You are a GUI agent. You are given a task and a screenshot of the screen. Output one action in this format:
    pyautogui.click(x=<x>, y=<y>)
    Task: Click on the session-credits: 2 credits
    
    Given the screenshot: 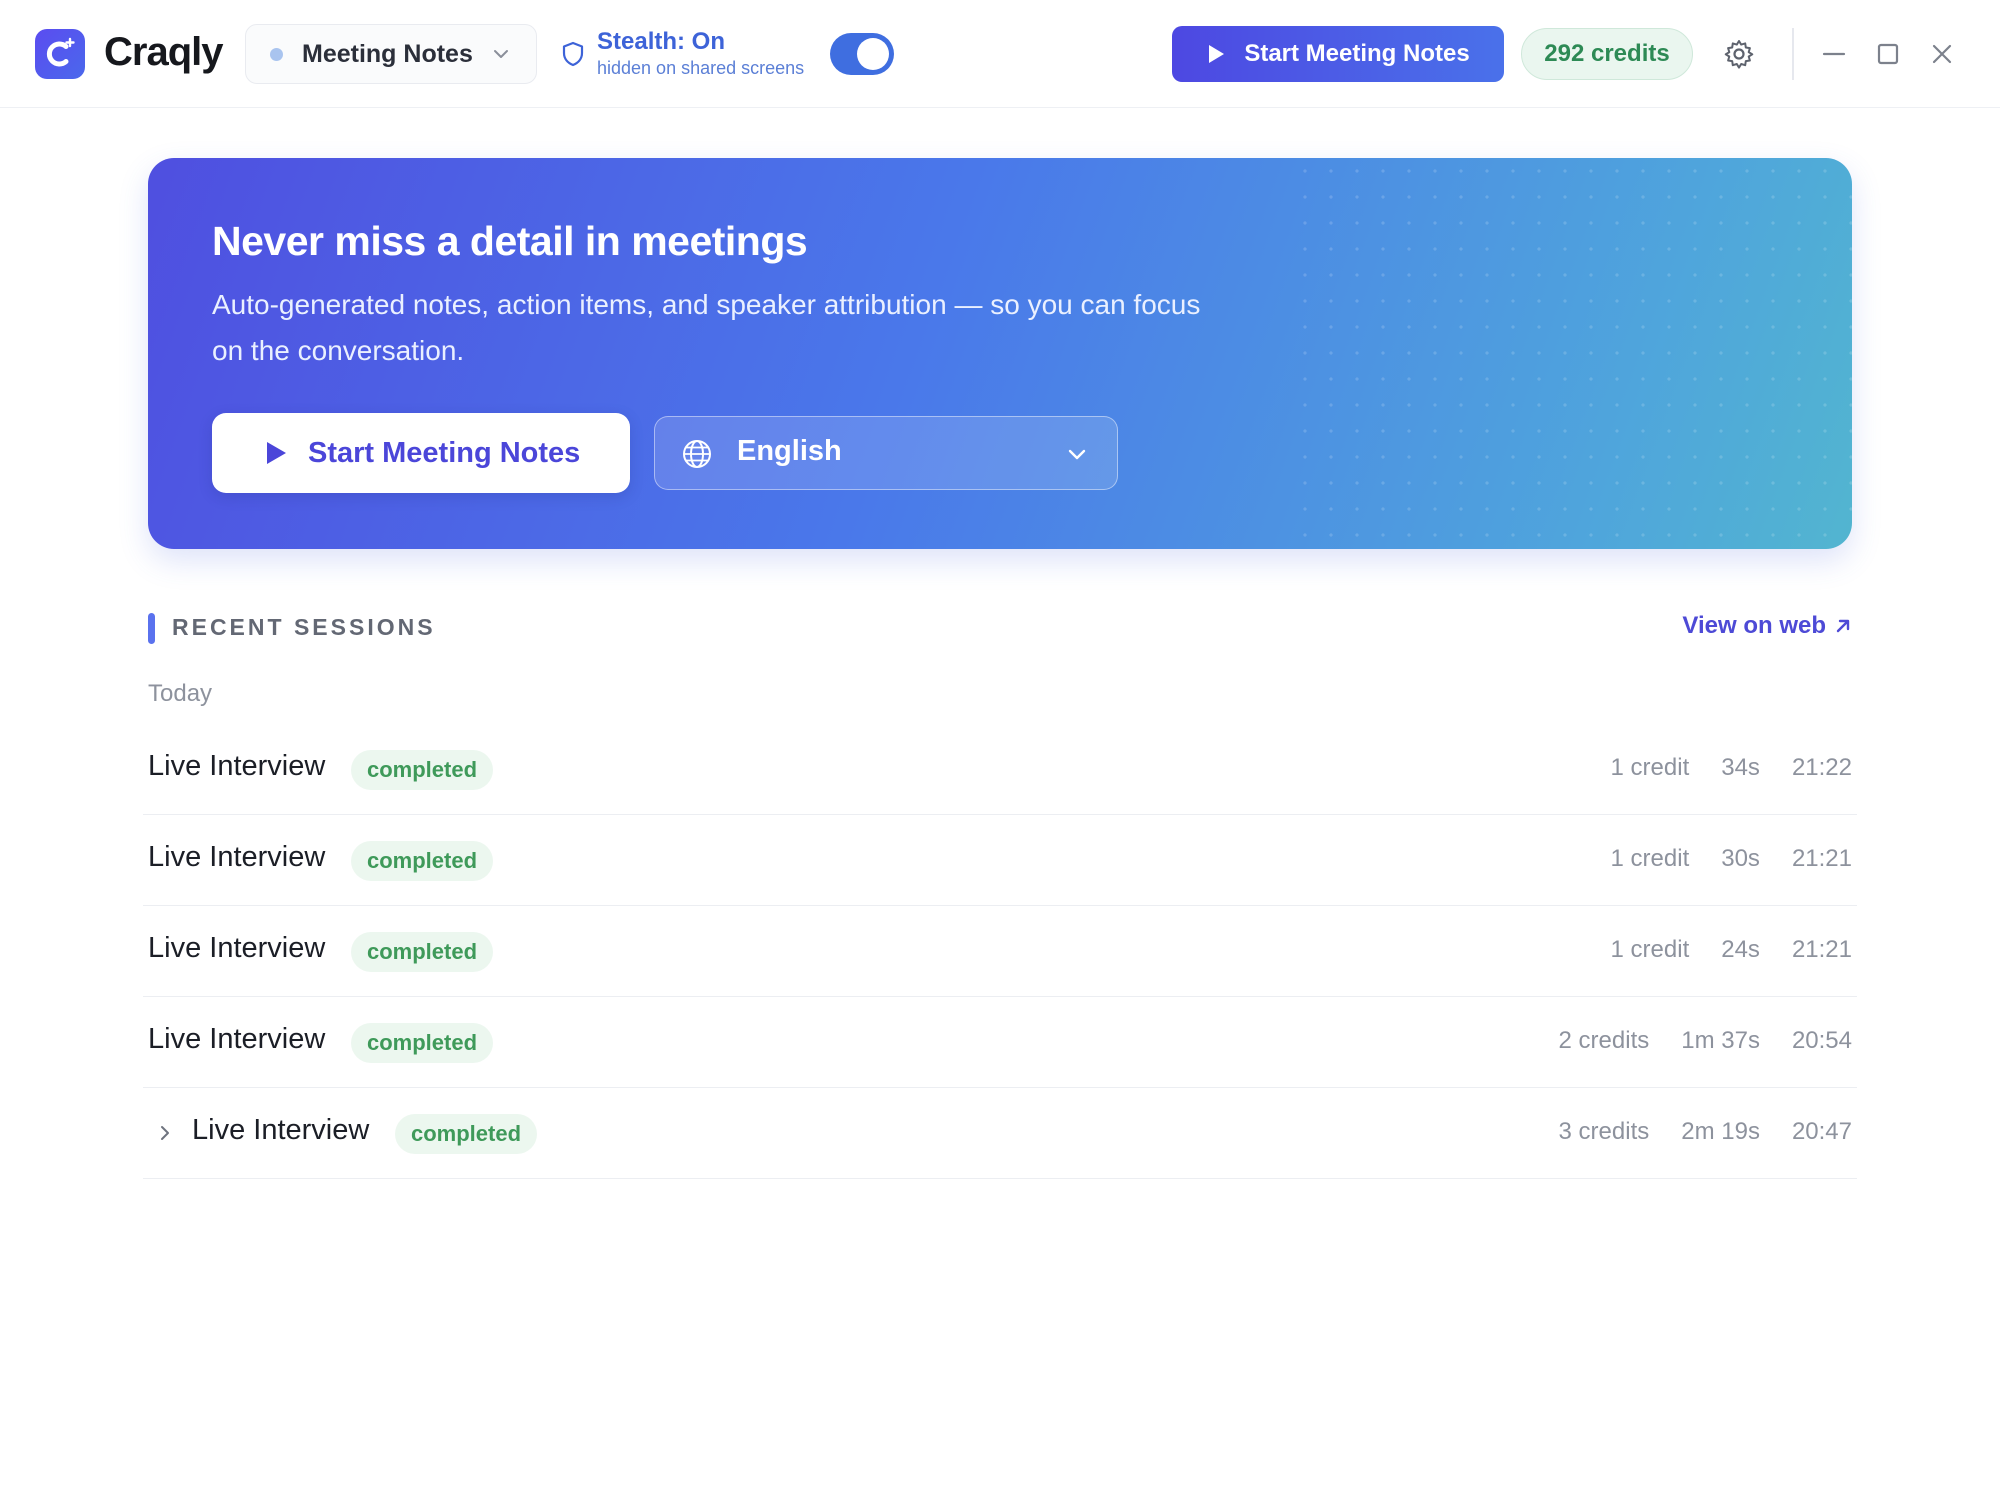 What is the action you would take?
    pyautogui.click(x=1604, y=1040)
    